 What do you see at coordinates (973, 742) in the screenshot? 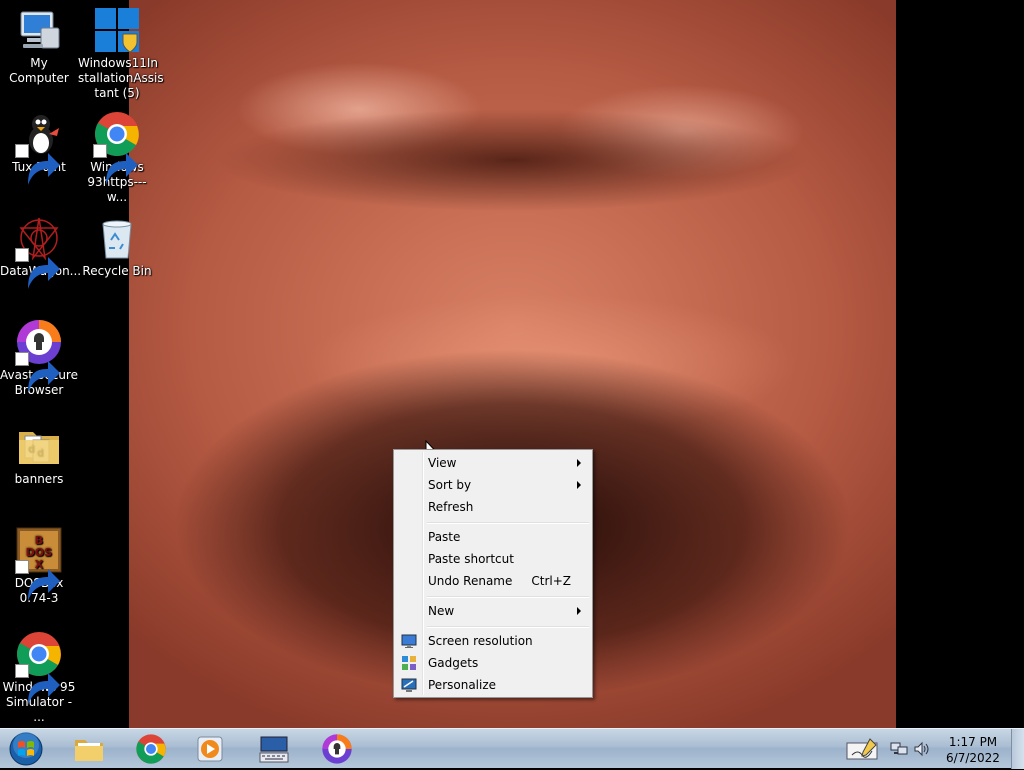
I see `clock-time: 1:17 PM` at bounding box center [973, 742].